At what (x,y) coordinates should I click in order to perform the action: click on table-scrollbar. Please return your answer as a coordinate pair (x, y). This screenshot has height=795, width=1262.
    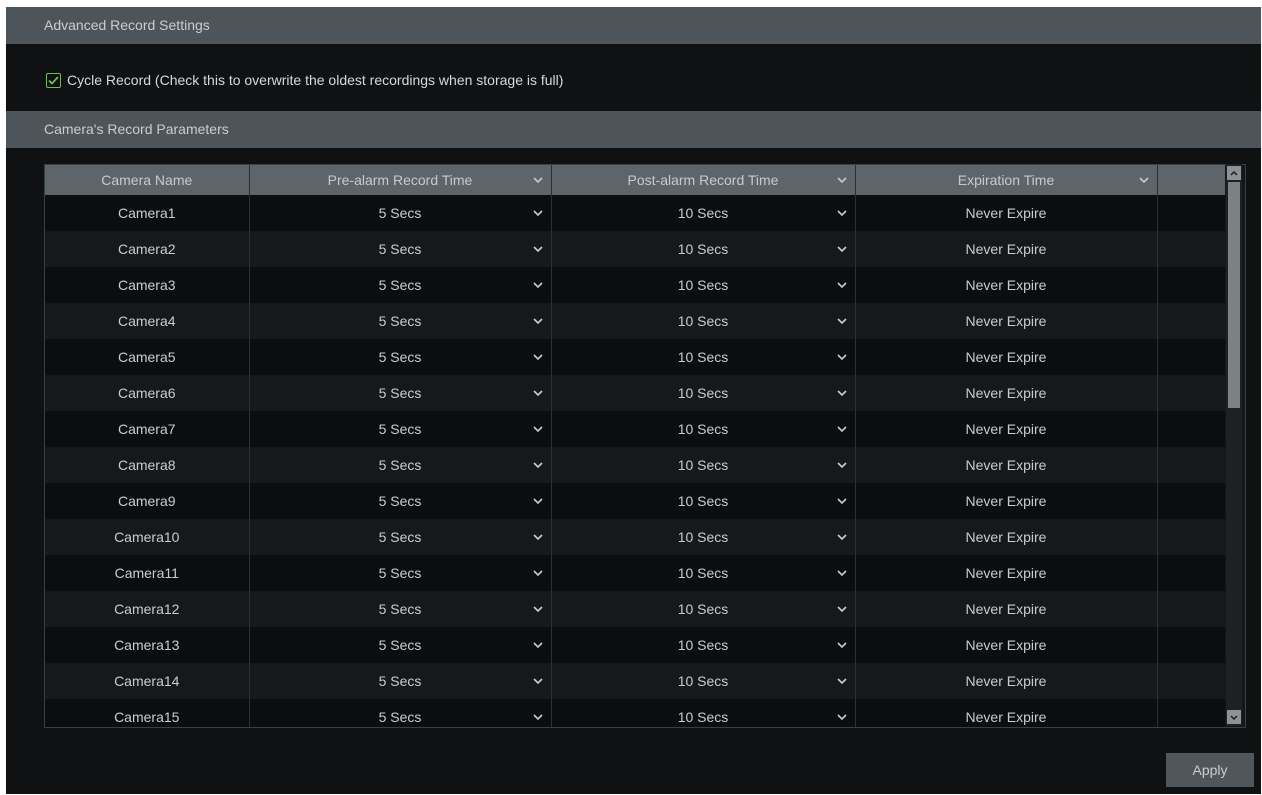
    Looking at the image, I should click on (1234, 445).